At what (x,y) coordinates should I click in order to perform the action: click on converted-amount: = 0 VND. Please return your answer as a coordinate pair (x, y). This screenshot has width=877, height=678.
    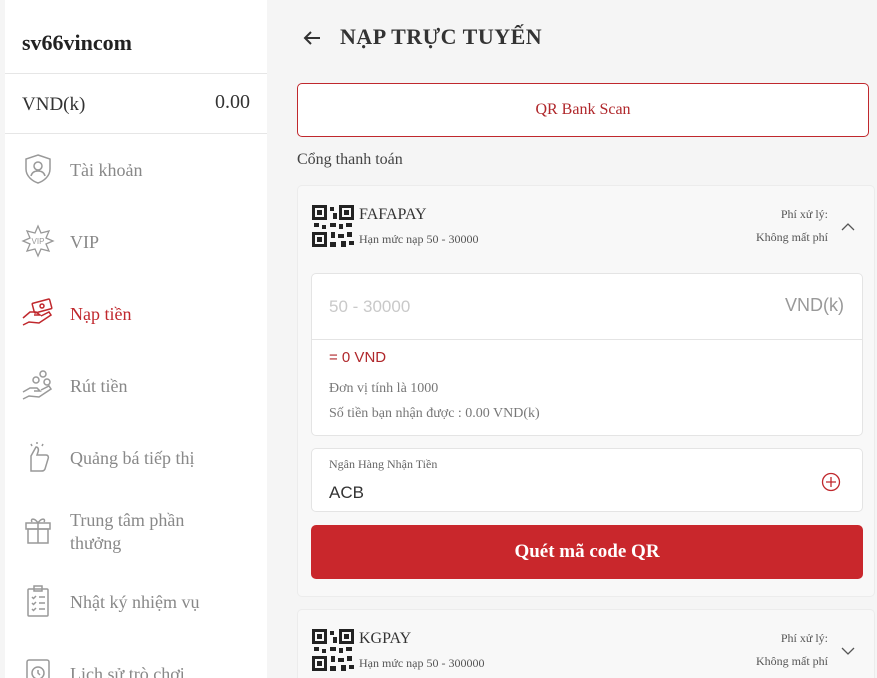
    Looking at the image, I should click on (358, 357).